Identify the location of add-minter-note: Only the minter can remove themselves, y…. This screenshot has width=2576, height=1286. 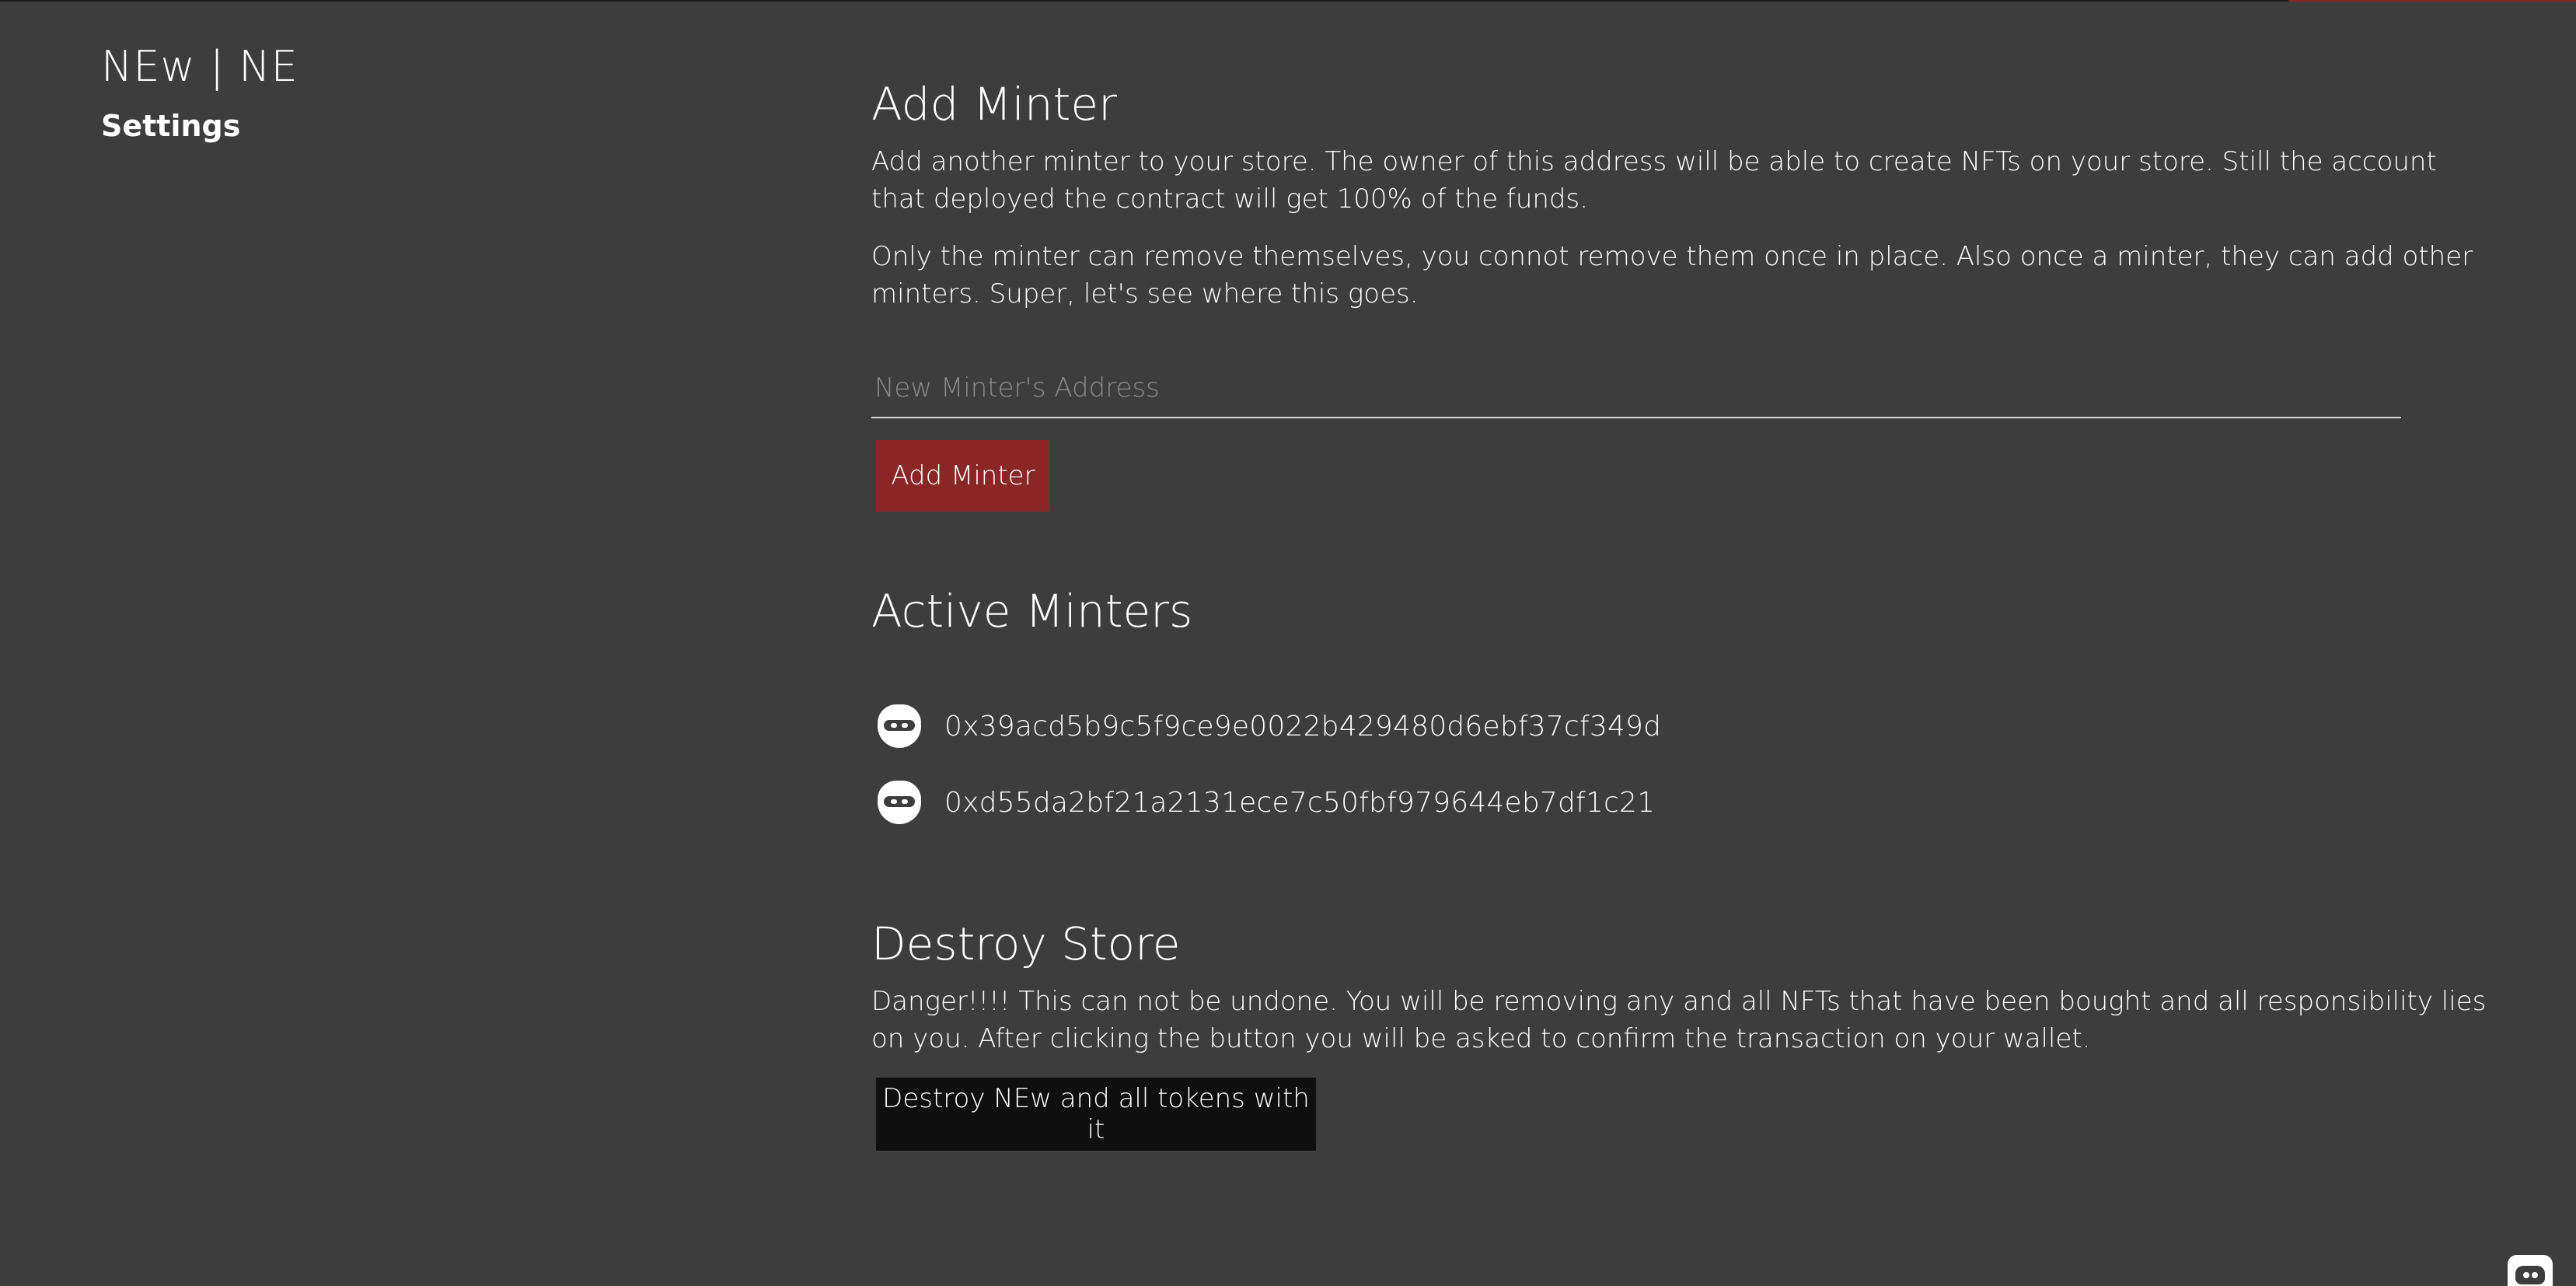
(1672, 275).